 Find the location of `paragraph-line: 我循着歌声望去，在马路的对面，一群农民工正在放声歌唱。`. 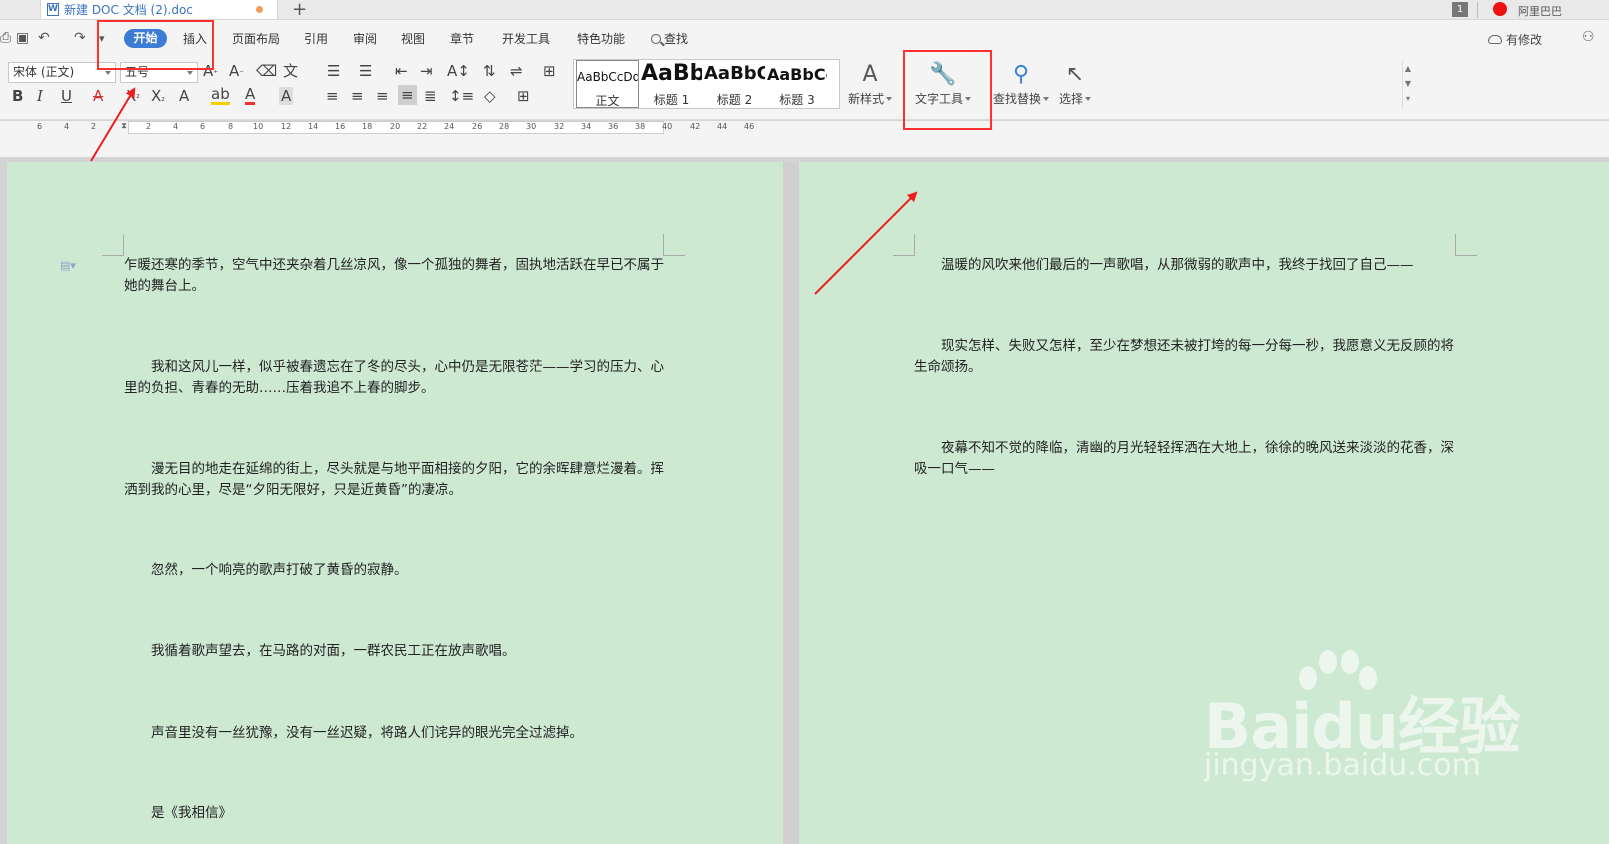

paragraph-line: 我循着歌声望去，在马路的对面，一群农民工正在放声歌唱。 is located at coordinates (333, 651).